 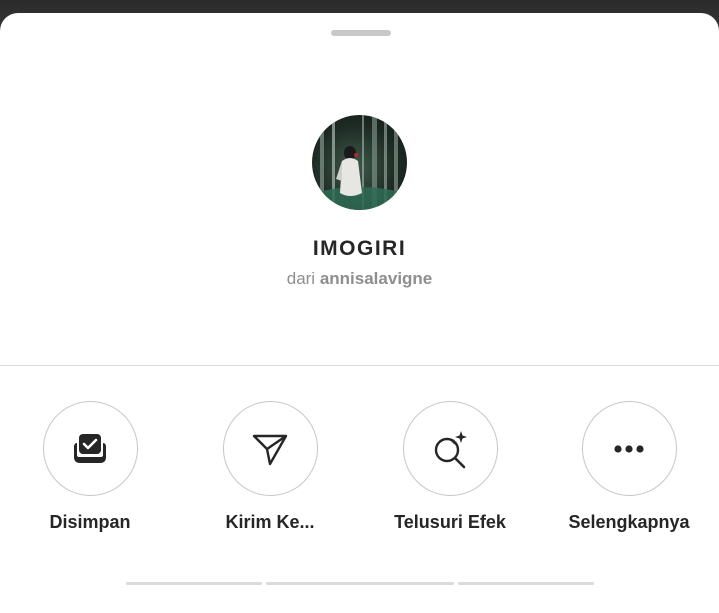 I want to click on more-circle, so click(x=629, y=448).